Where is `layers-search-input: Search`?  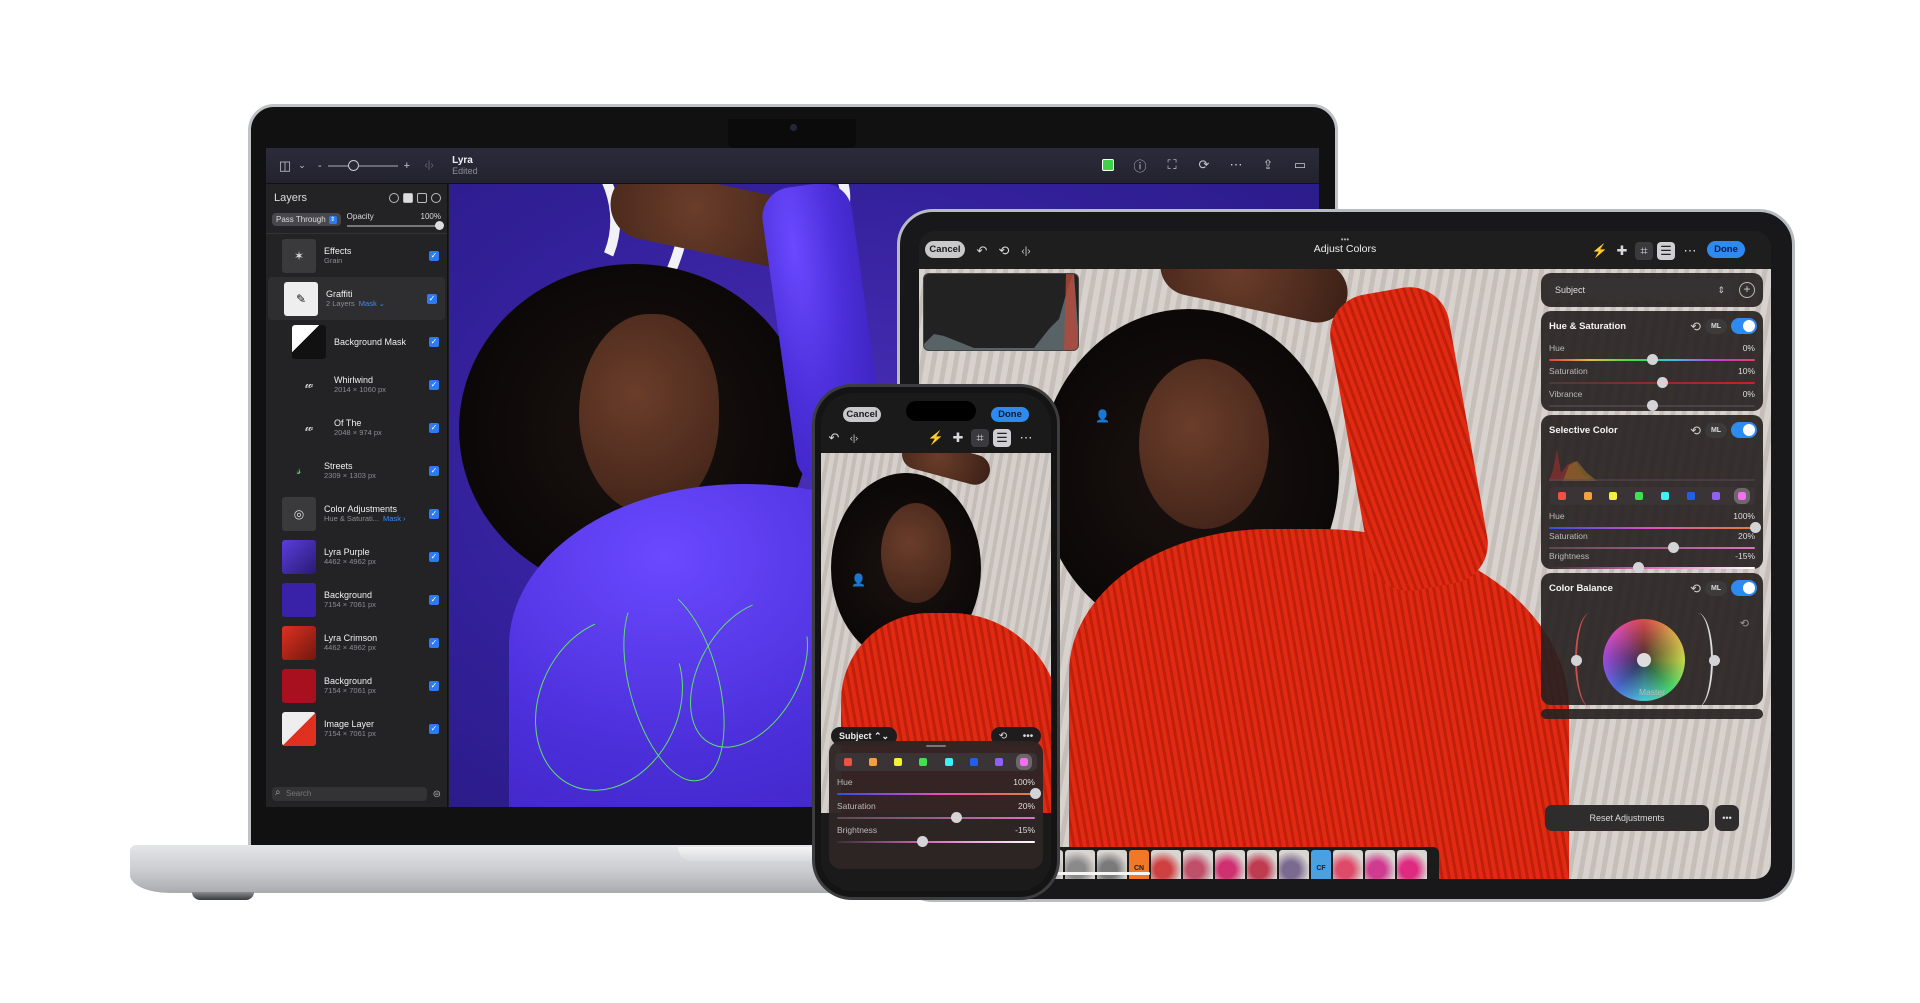
layers-search-input: Search is located at coordinates (349, 793).